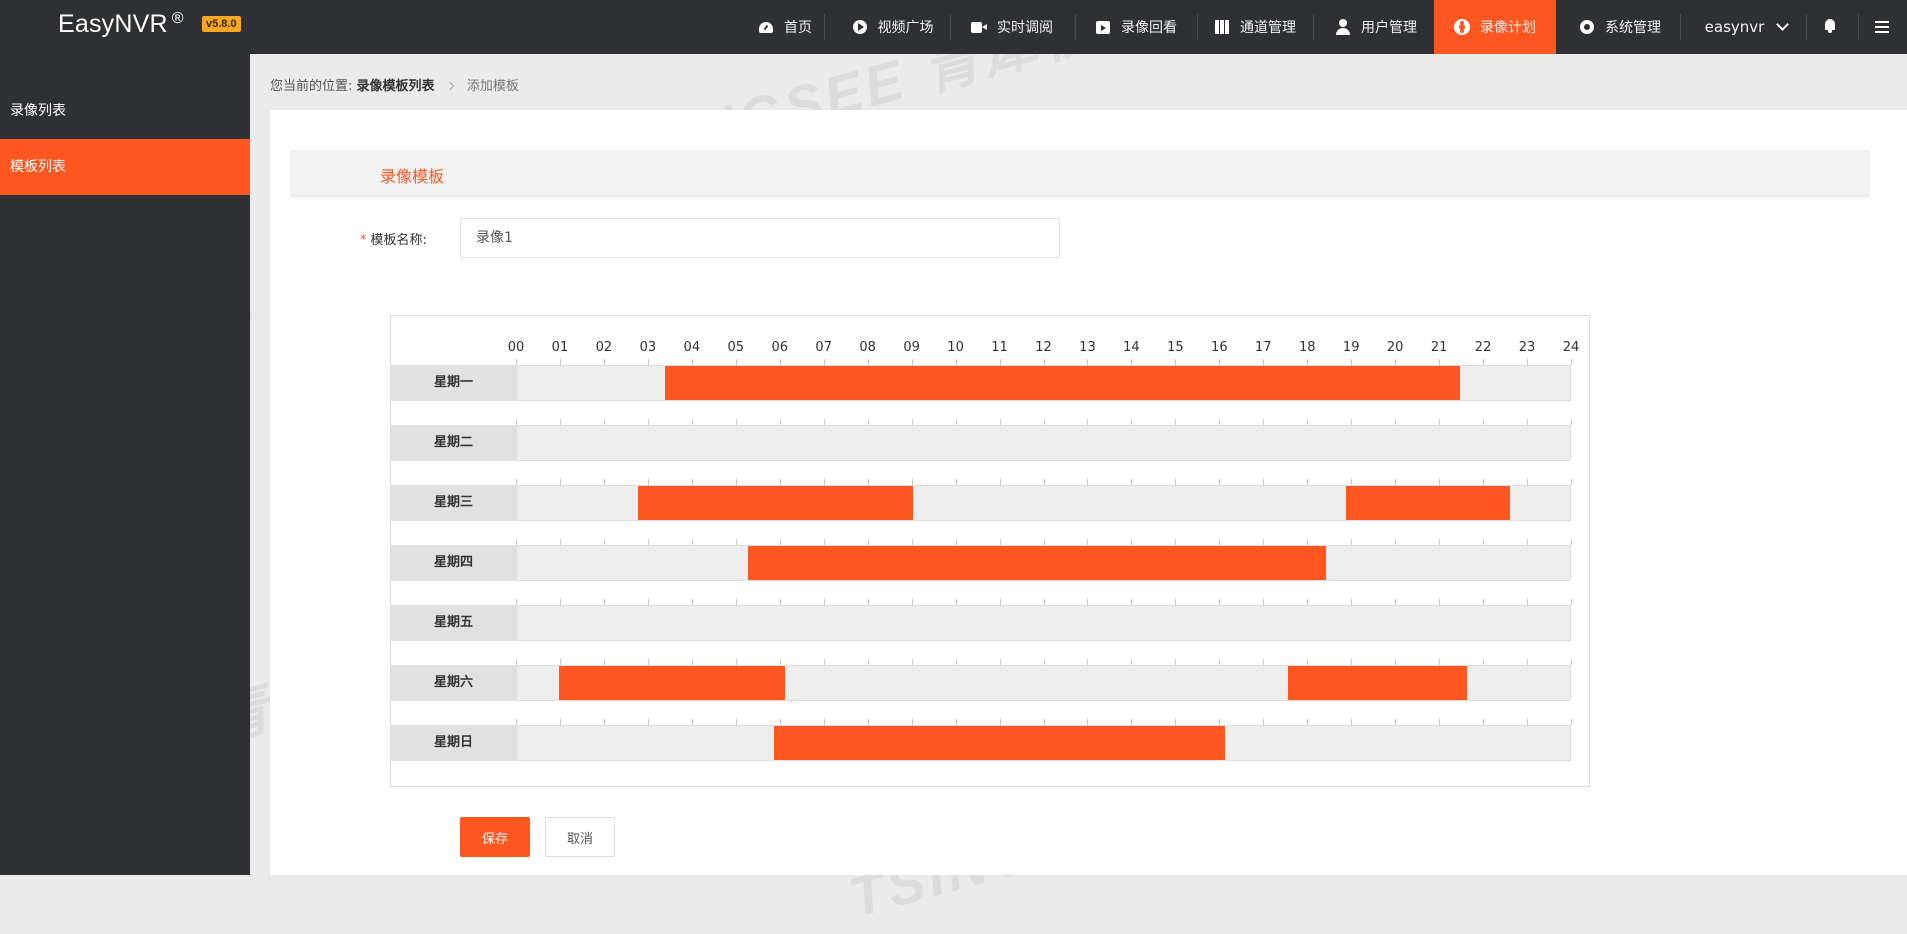 The width and height of the screenshot is (1907, 934). Describe the element at coordinates (125, 111) in the screenshot. I see `sidebar-item-record-list: 录像列表` at that location.